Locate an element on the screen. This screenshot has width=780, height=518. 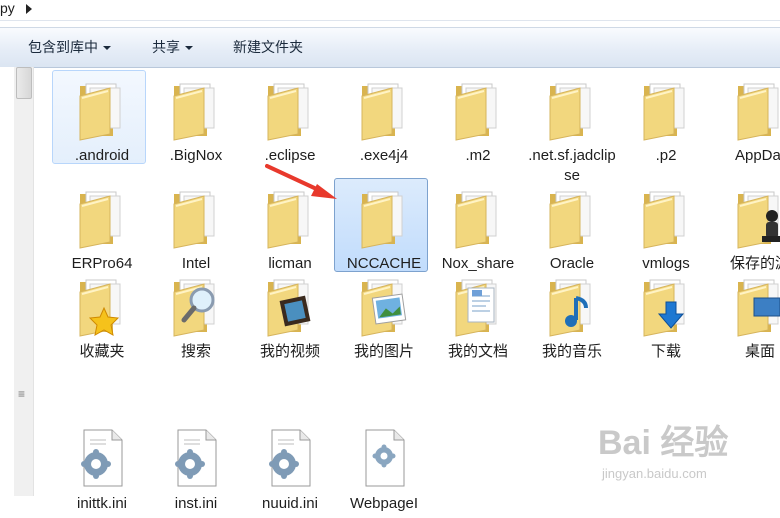
file-item: WebpageI is located at coordinates (384, 472).